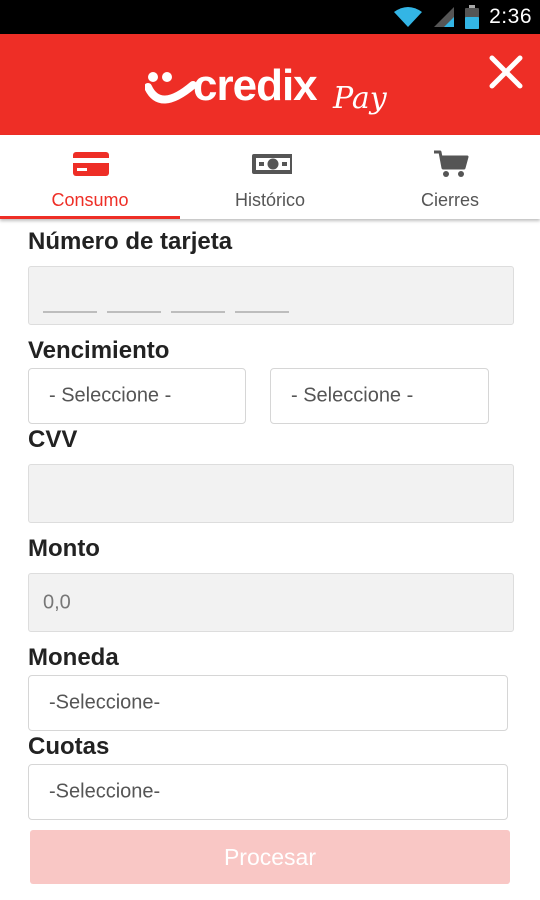  Describe the element at coordinates (272, 164) in the screenshot. I see `money-icon` at that location.